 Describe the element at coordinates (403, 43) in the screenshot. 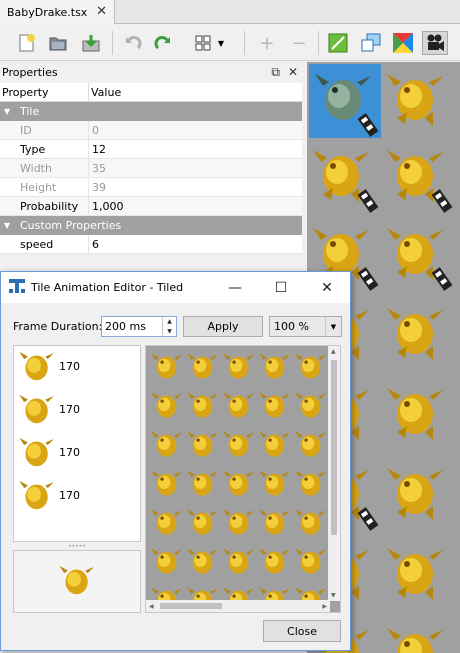

I see `terrain-icon` at that location.